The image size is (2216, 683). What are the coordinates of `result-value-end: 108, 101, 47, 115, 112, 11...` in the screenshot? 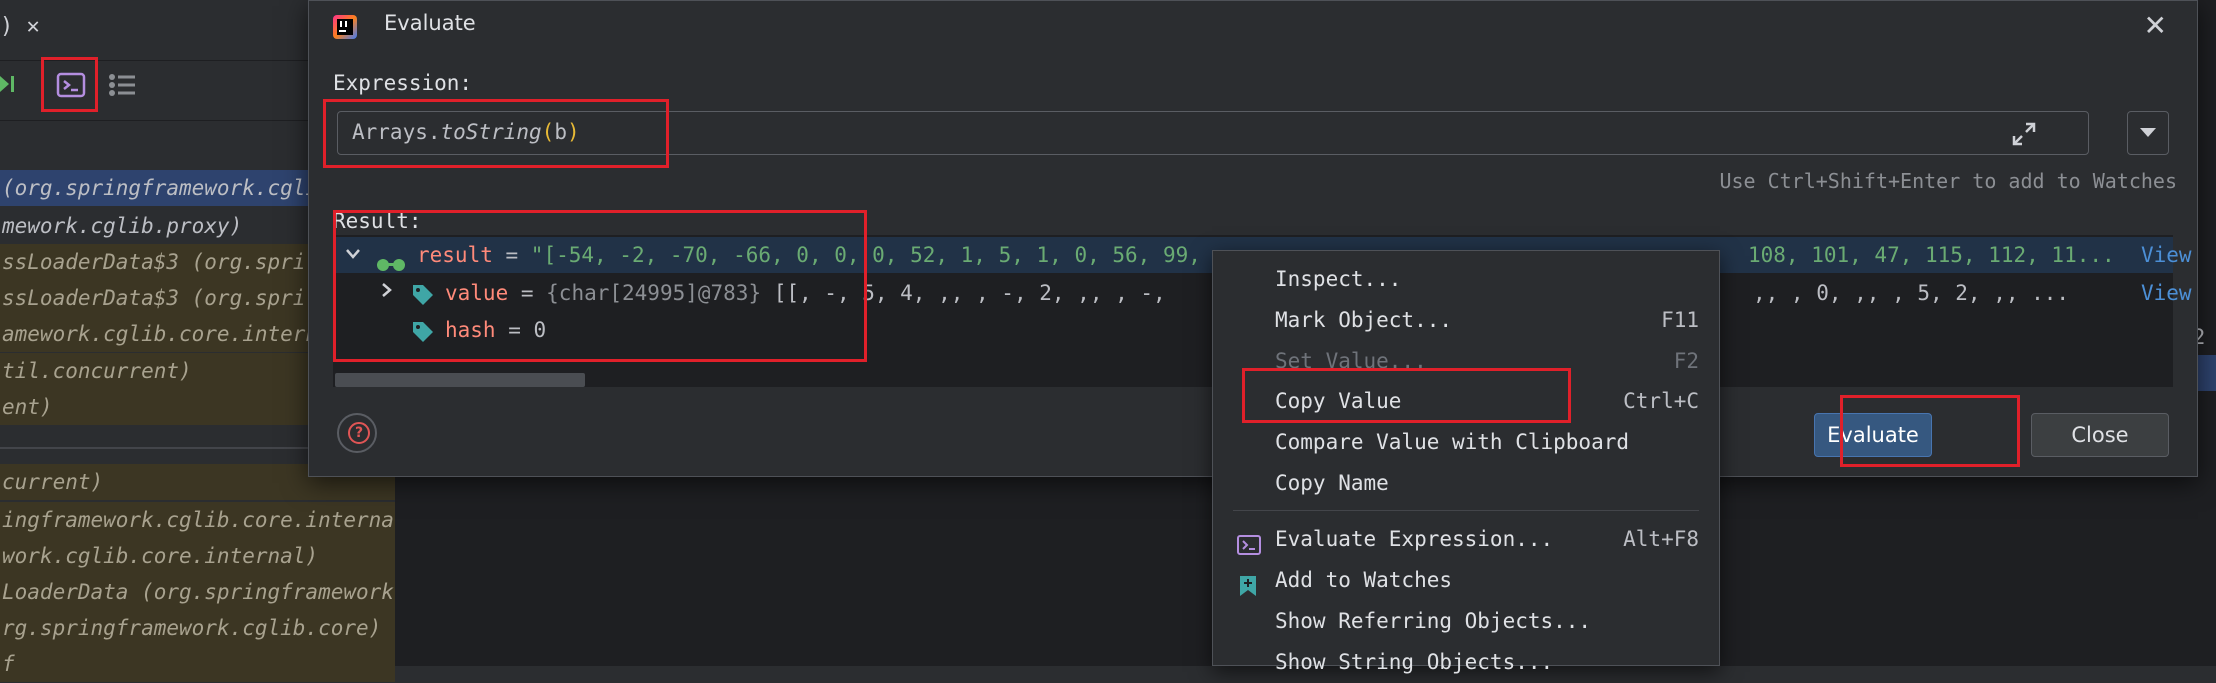 It's located at (1931, 255).